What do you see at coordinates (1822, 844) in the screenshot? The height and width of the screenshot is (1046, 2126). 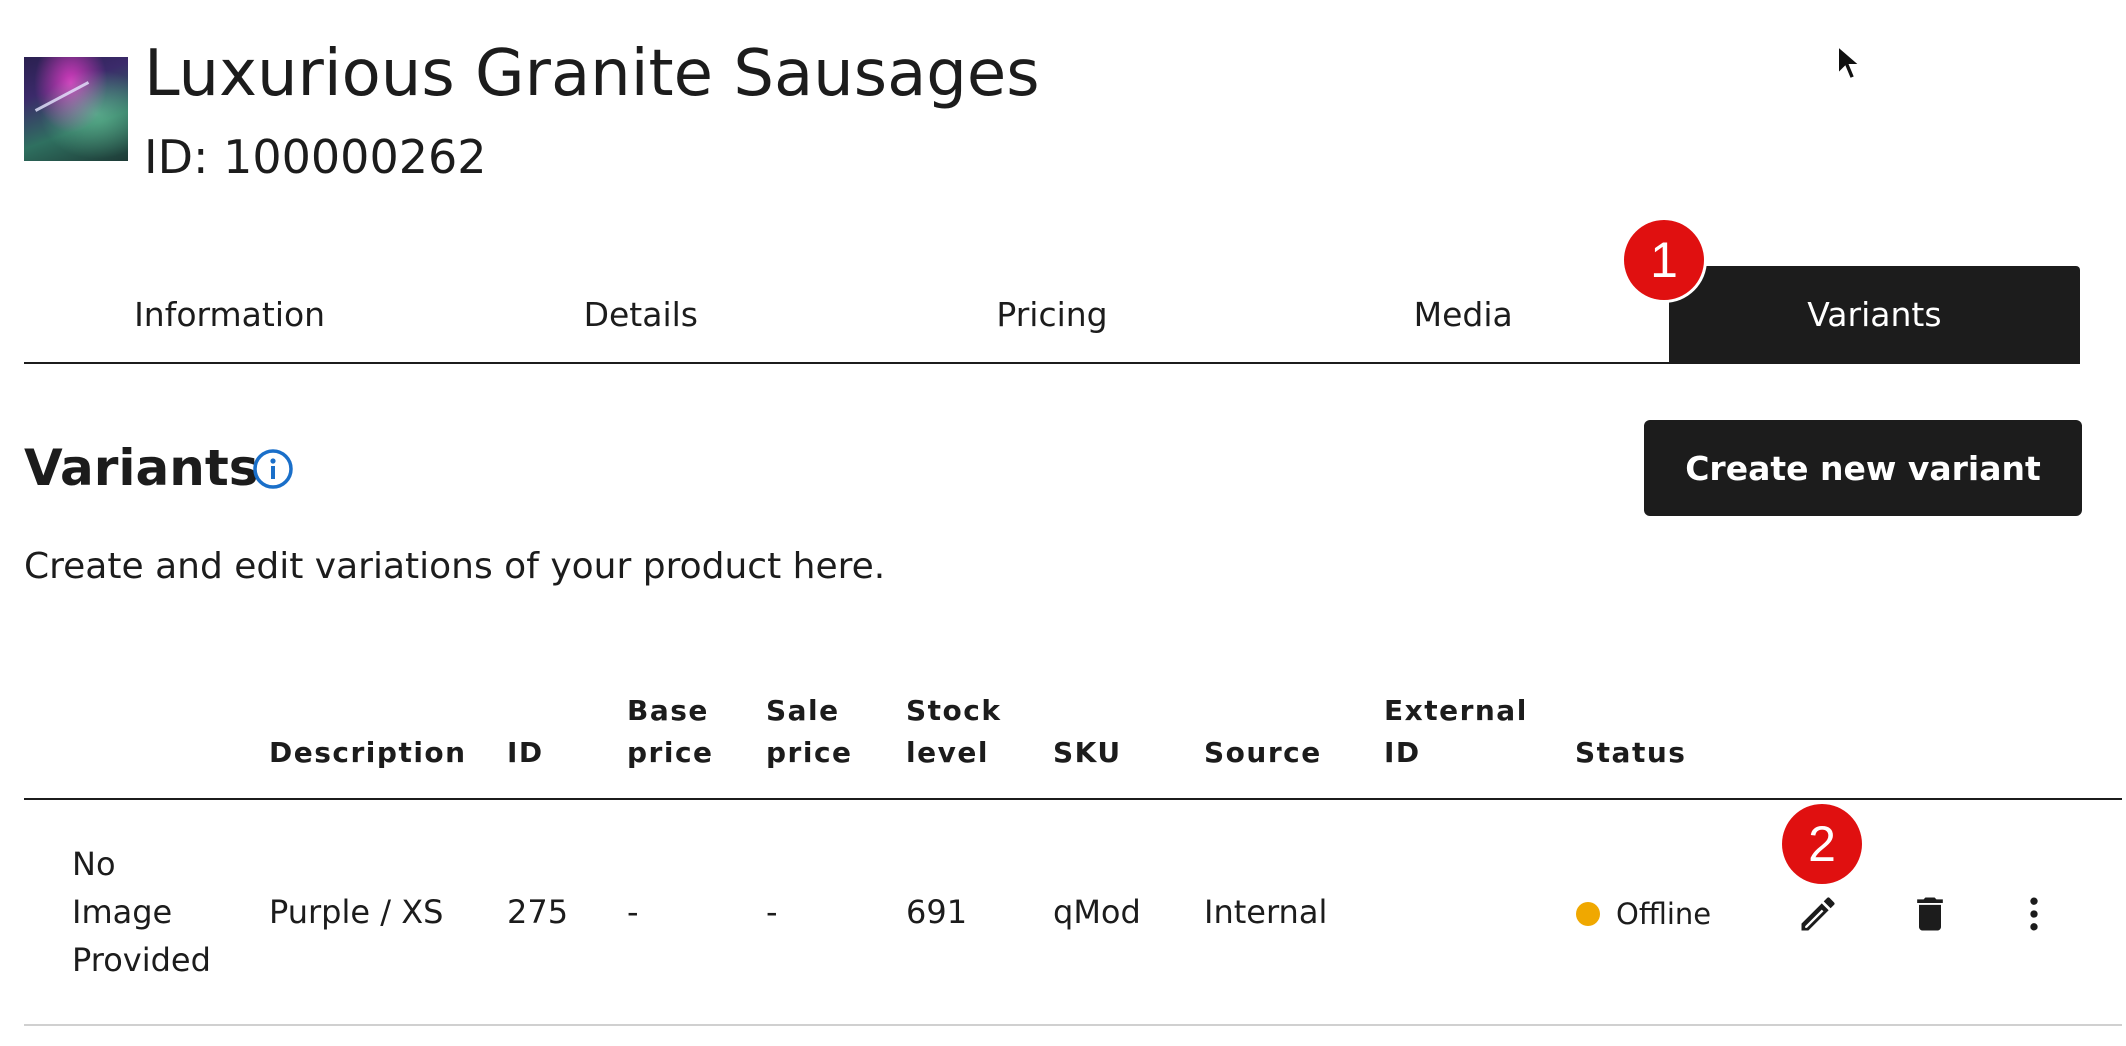 I see `annotation-badge-2: 2` at bounding box center [1822, 844].